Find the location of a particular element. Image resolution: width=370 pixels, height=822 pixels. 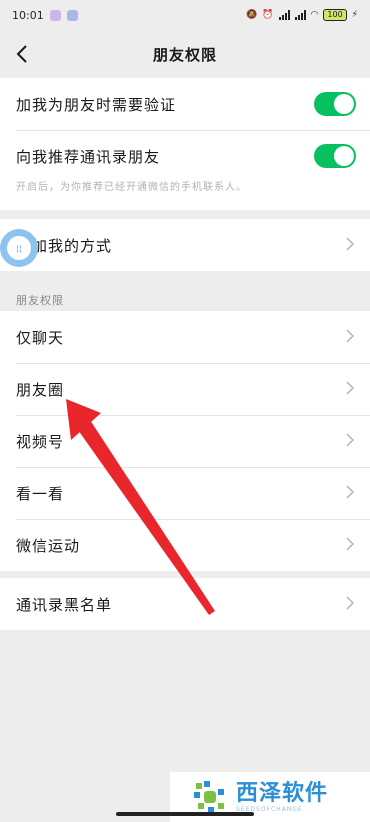

status-left: 10:01 is located at coordinates (45, 15).